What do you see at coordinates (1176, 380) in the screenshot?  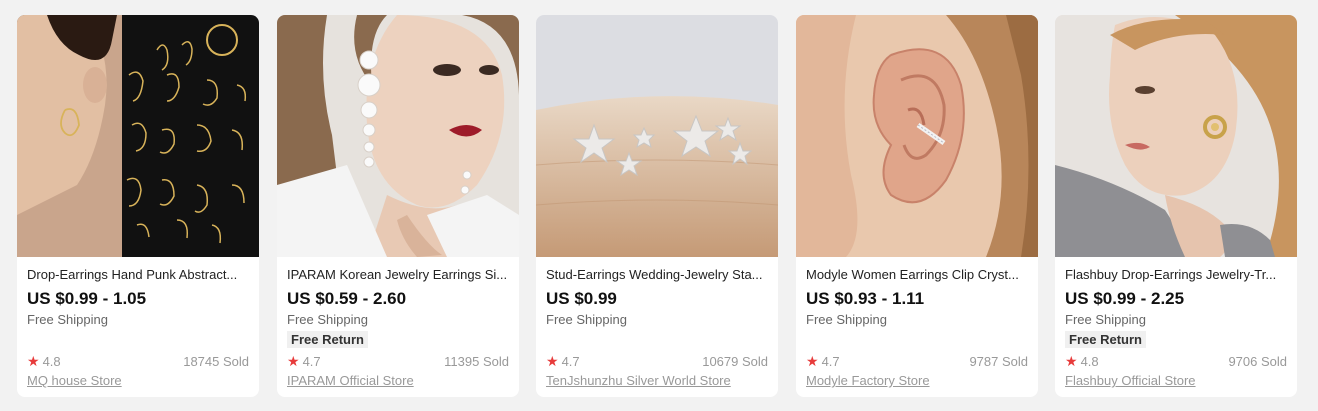 I see `store-link: Flashbuy Official Store` at bounding box center [1176, 380].